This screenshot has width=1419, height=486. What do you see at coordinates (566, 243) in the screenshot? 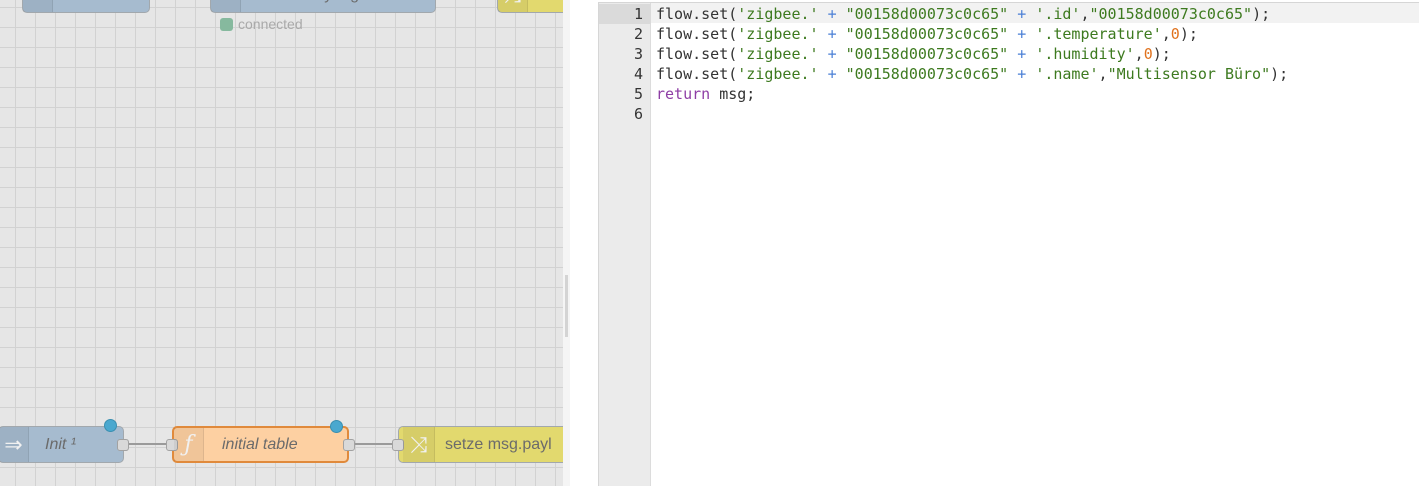
I see `panel-splitter` at bounding box center [566, 243].